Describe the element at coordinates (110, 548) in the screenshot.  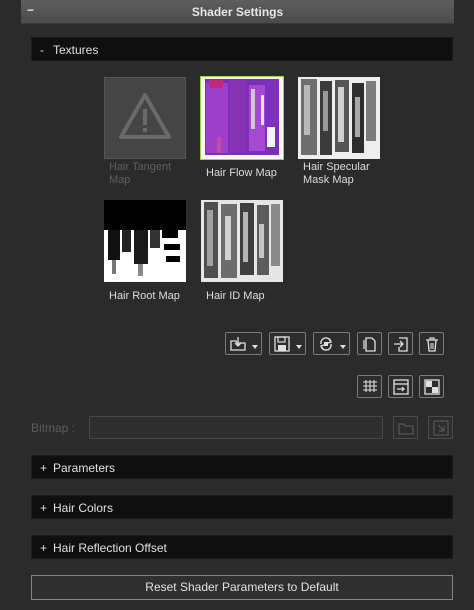
I see `section-label: Hair Reflection Offset` at that location.